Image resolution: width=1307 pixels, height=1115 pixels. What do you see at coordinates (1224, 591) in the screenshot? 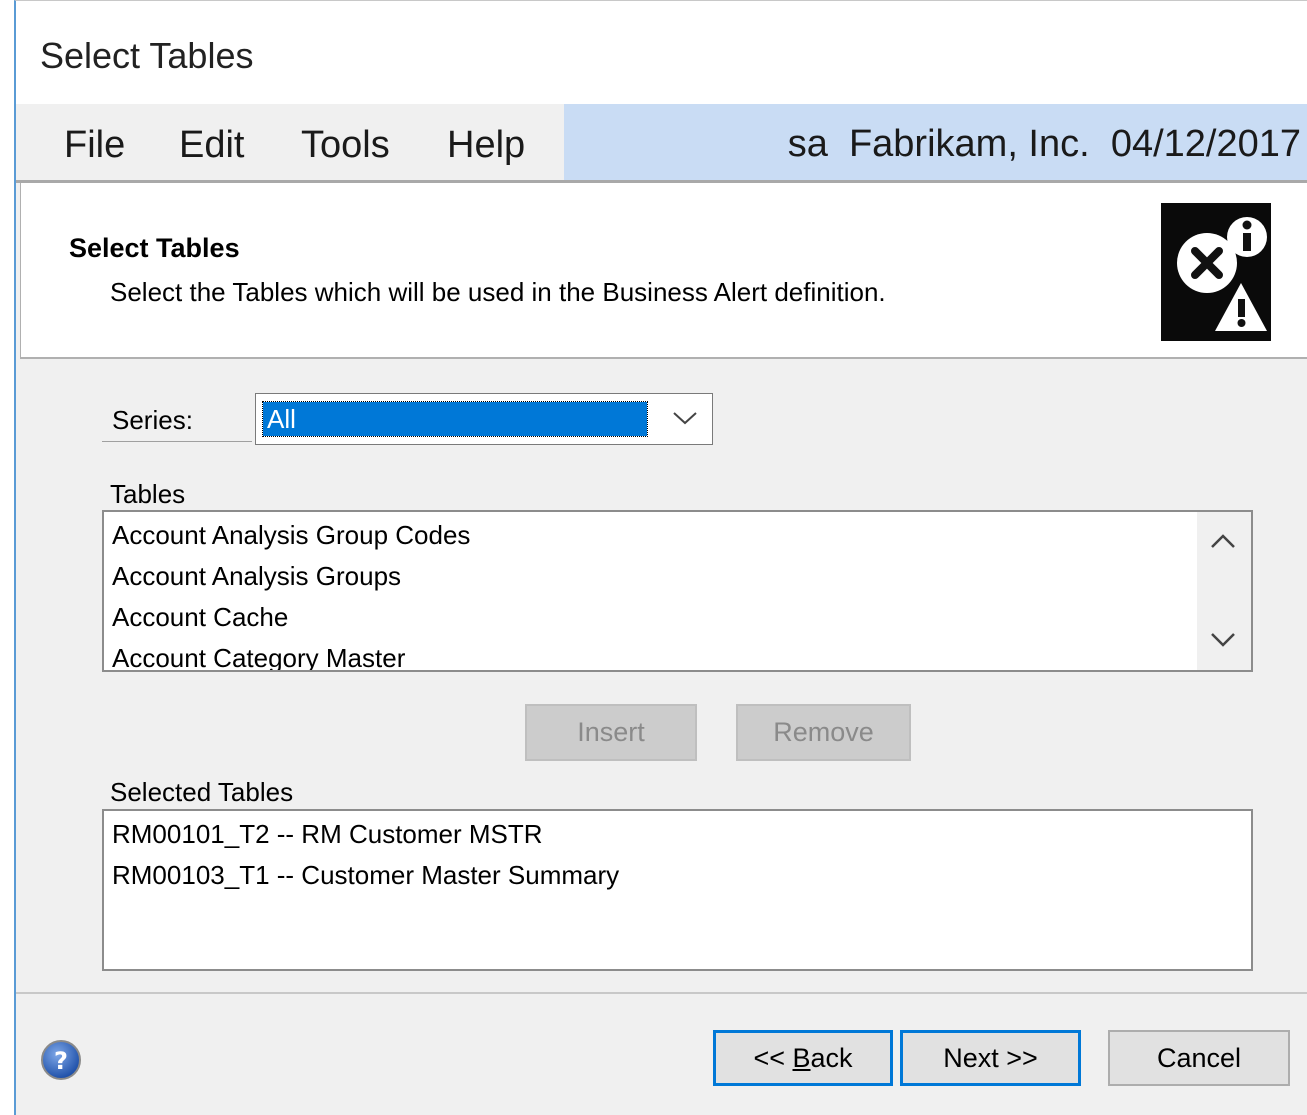
I see `tables-scrollbar` at bounding box center [1224, 591].